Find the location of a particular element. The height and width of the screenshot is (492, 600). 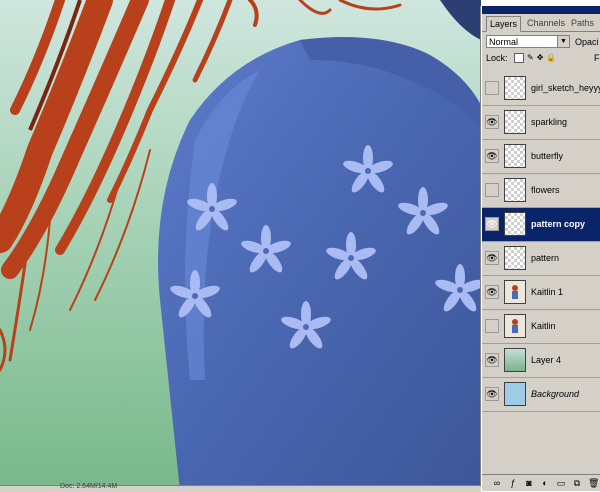

tab-channels: Channels is located at coordinates (546, 23).